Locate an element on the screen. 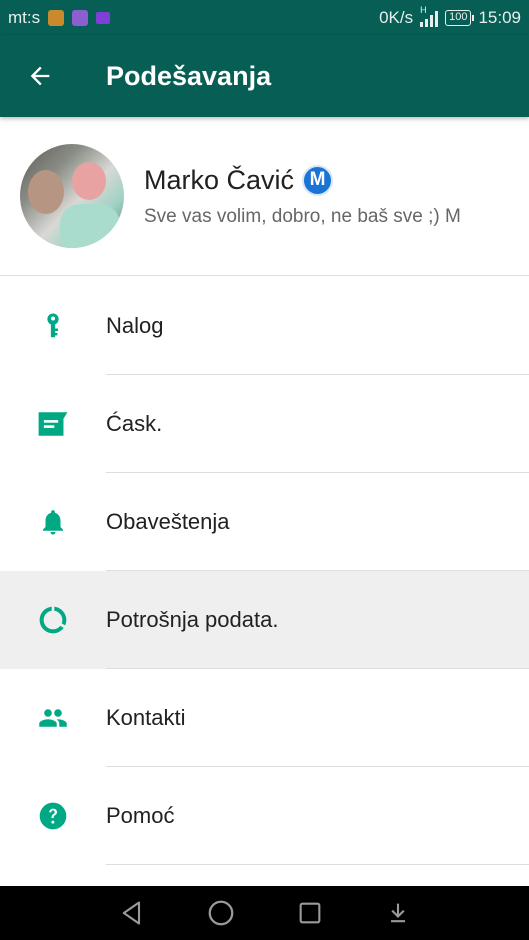  status-bar: mt:s 0K/s H 100 15:09 is located at coordinates (264, 17).